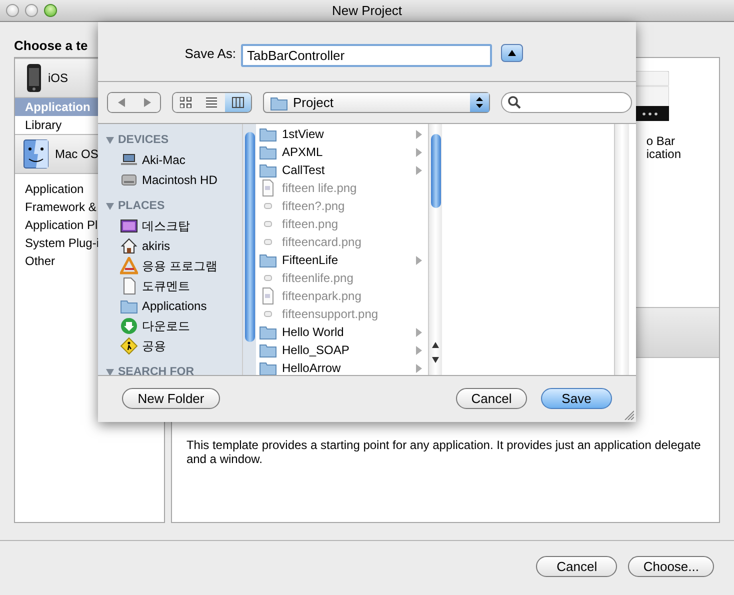 The height and width of the screenshot is (595, 734). I want to click on up-triangle-icon, so click(512, 53).